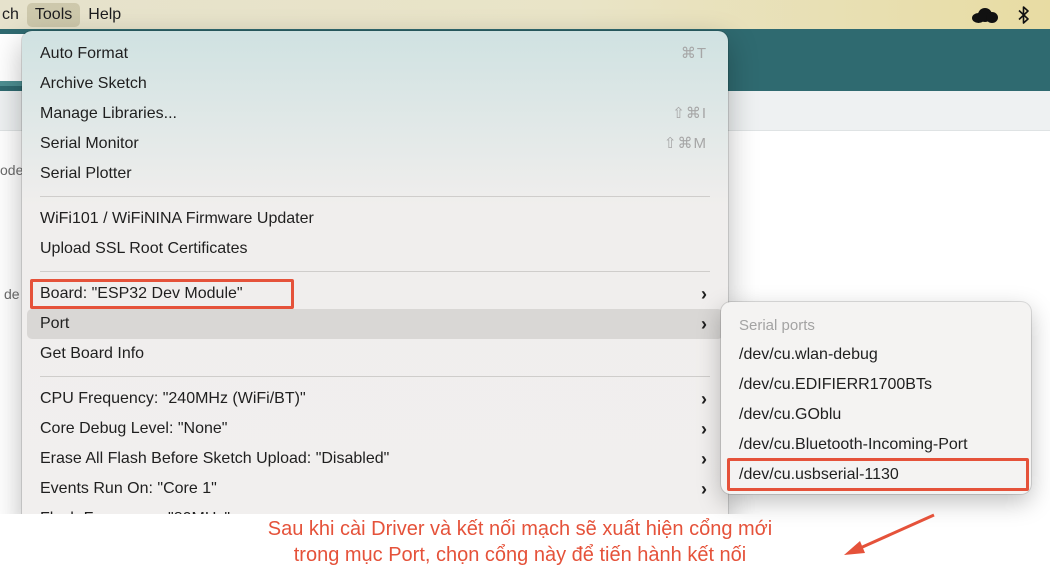 Image resolution: width=1050 pixels, height=581 pixels. I want to click on creative-cloud-icon, so click(985, 15).